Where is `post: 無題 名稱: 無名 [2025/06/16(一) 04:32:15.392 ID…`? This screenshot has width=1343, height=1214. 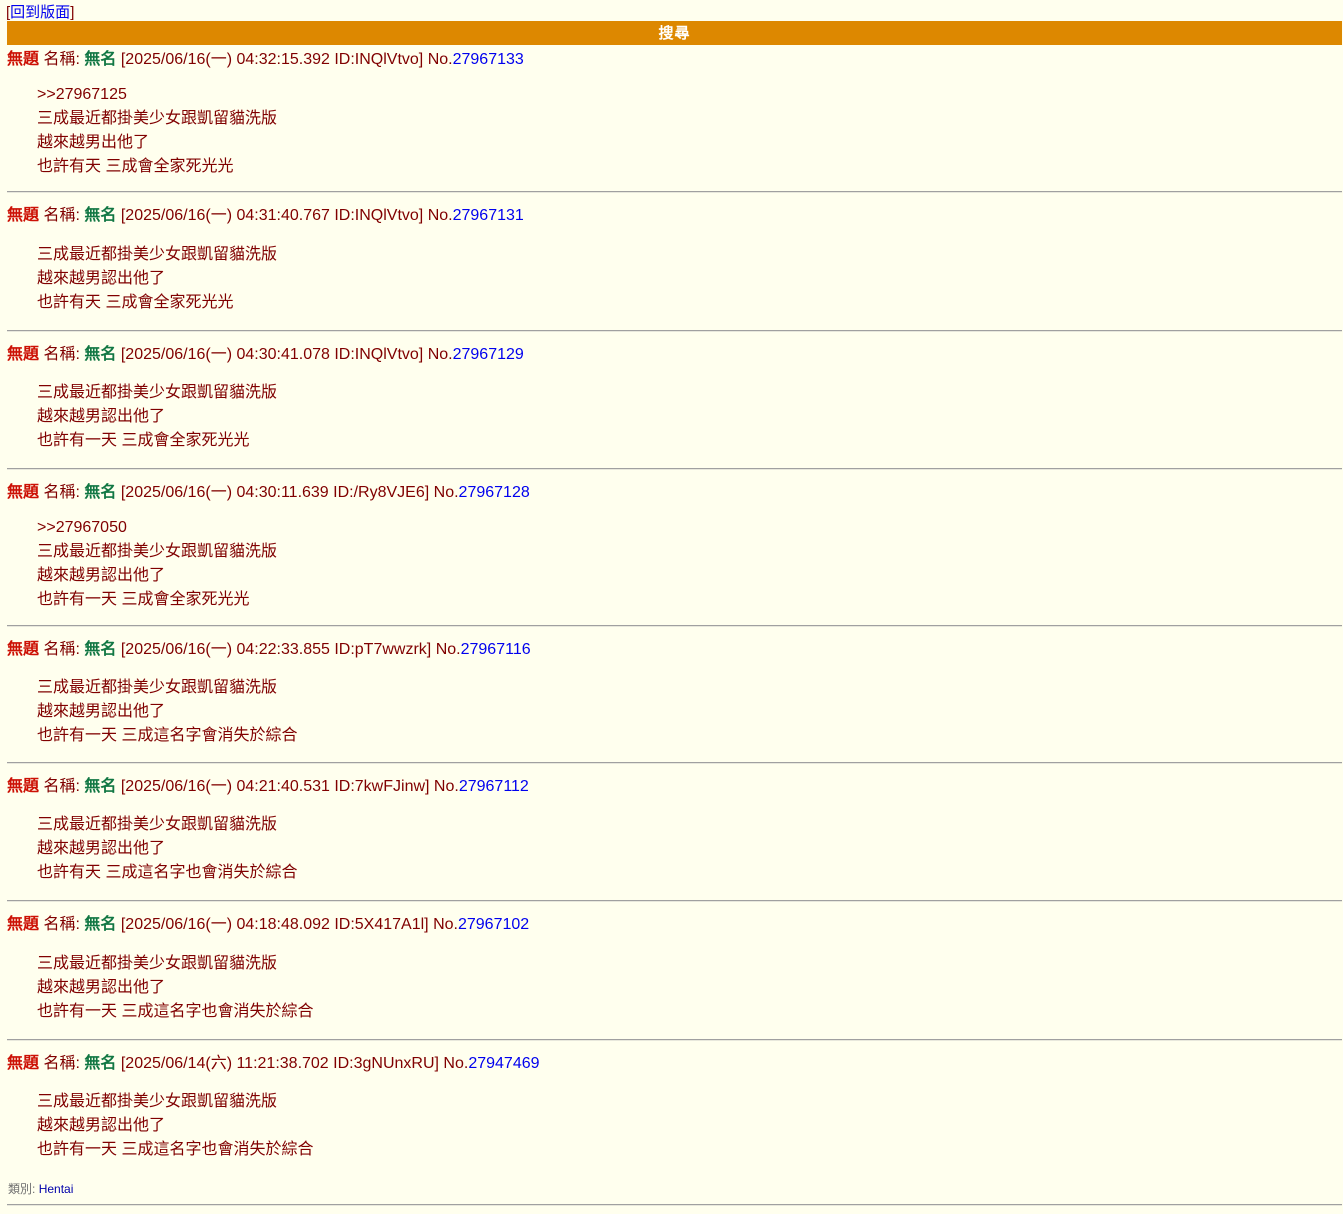 post: 無題 名稱: 無名 [2025/06/16(一) 04:32:15.392 ID… is located at coordinates (674, 114).